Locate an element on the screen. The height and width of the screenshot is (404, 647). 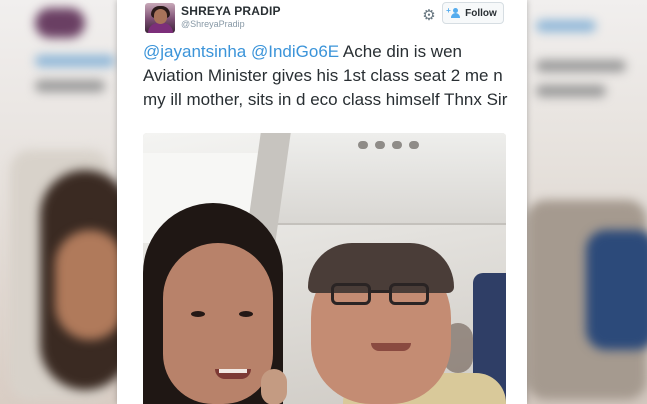
background-passenger is located at coordinates (274, 386).